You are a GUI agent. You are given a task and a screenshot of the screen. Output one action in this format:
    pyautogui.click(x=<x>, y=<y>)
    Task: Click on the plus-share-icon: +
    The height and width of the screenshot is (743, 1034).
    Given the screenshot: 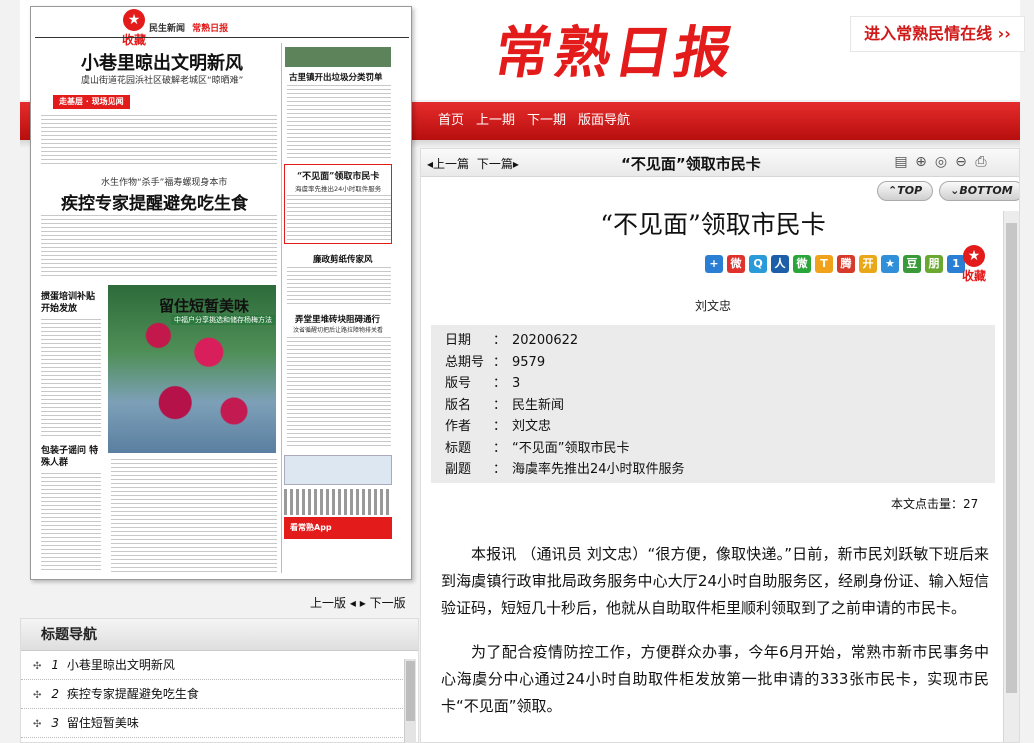 What is the action you would take?
    pyautogui.click(x=714, y=264)
    